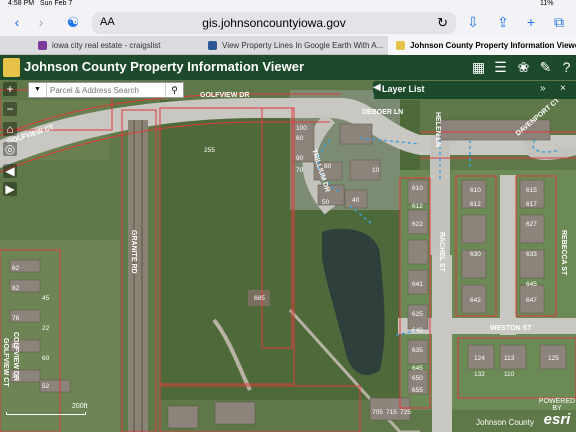  What do you see at coordinates (509, 358) in the screenshot?
I see `parcel-number: 113` at bounding box center [509, 358].